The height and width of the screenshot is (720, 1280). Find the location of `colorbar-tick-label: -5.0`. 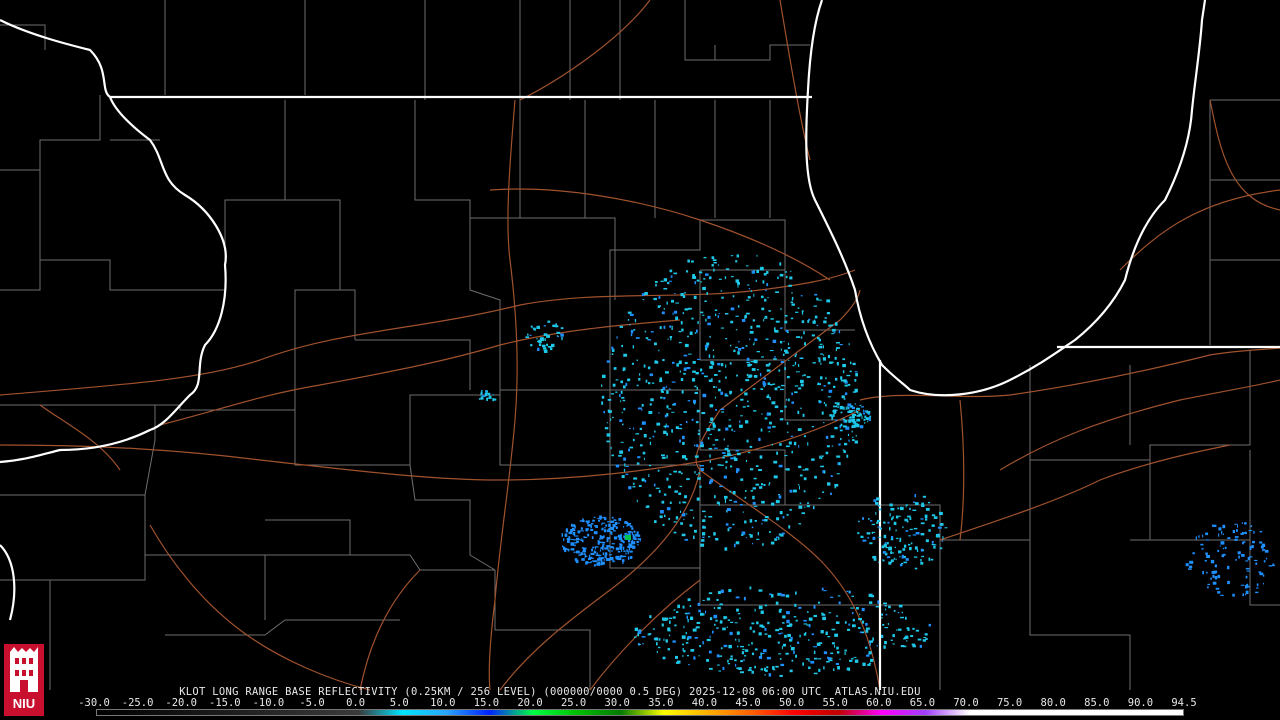

colorbar-tick-label: -5.0 is located at coordinates (312, 703).